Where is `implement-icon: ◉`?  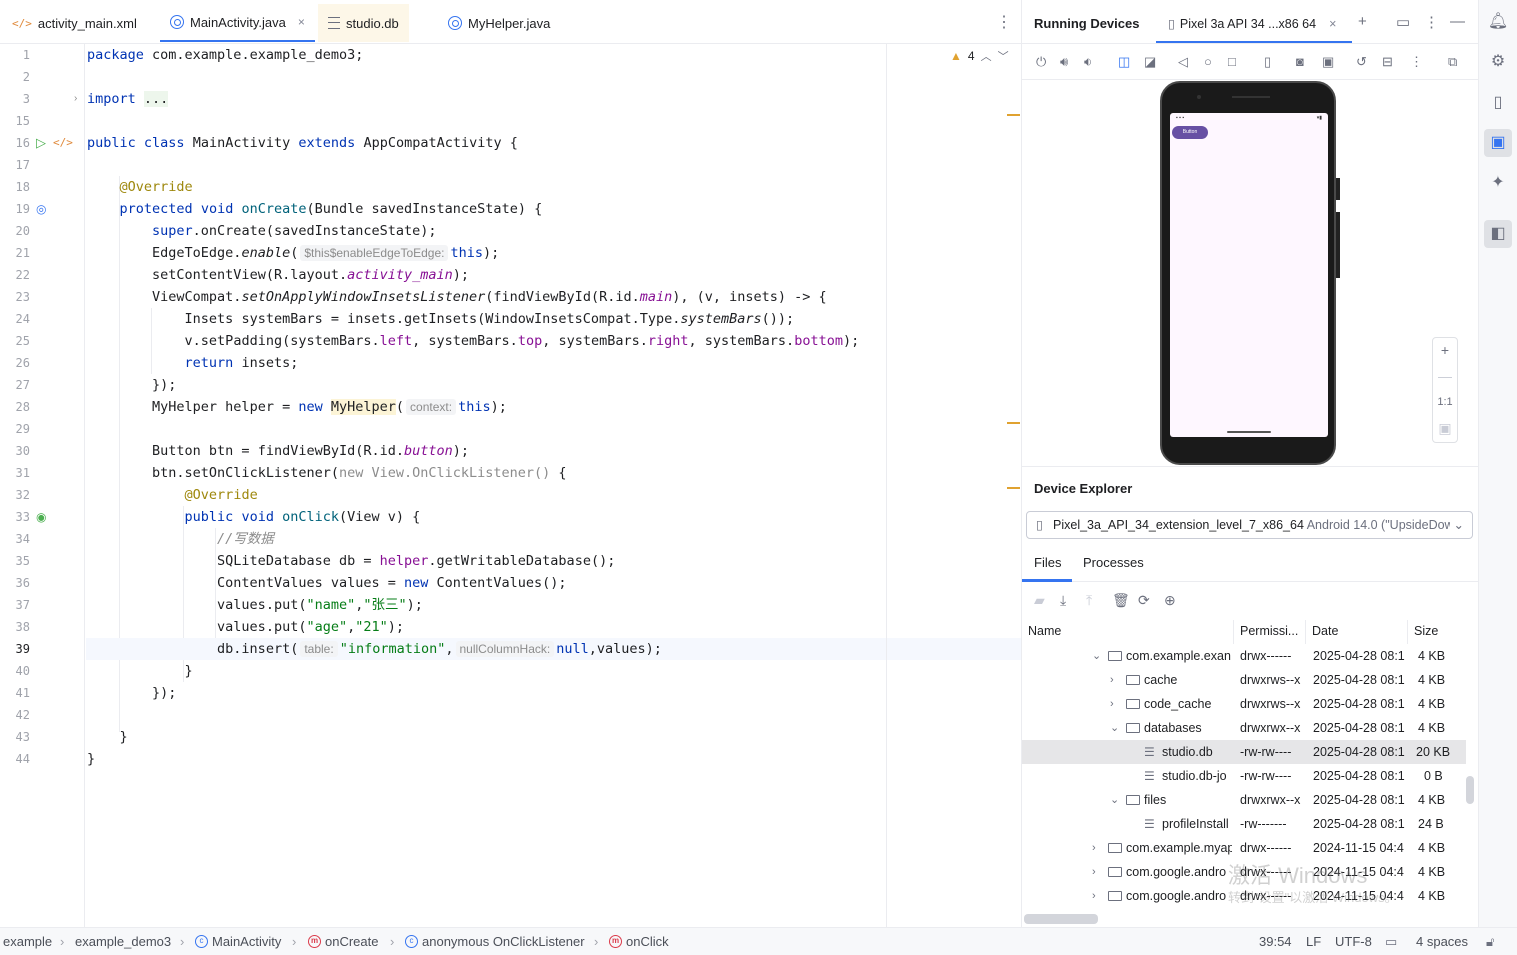
implement-icon: ◉ is located at coordinates (41, 517).